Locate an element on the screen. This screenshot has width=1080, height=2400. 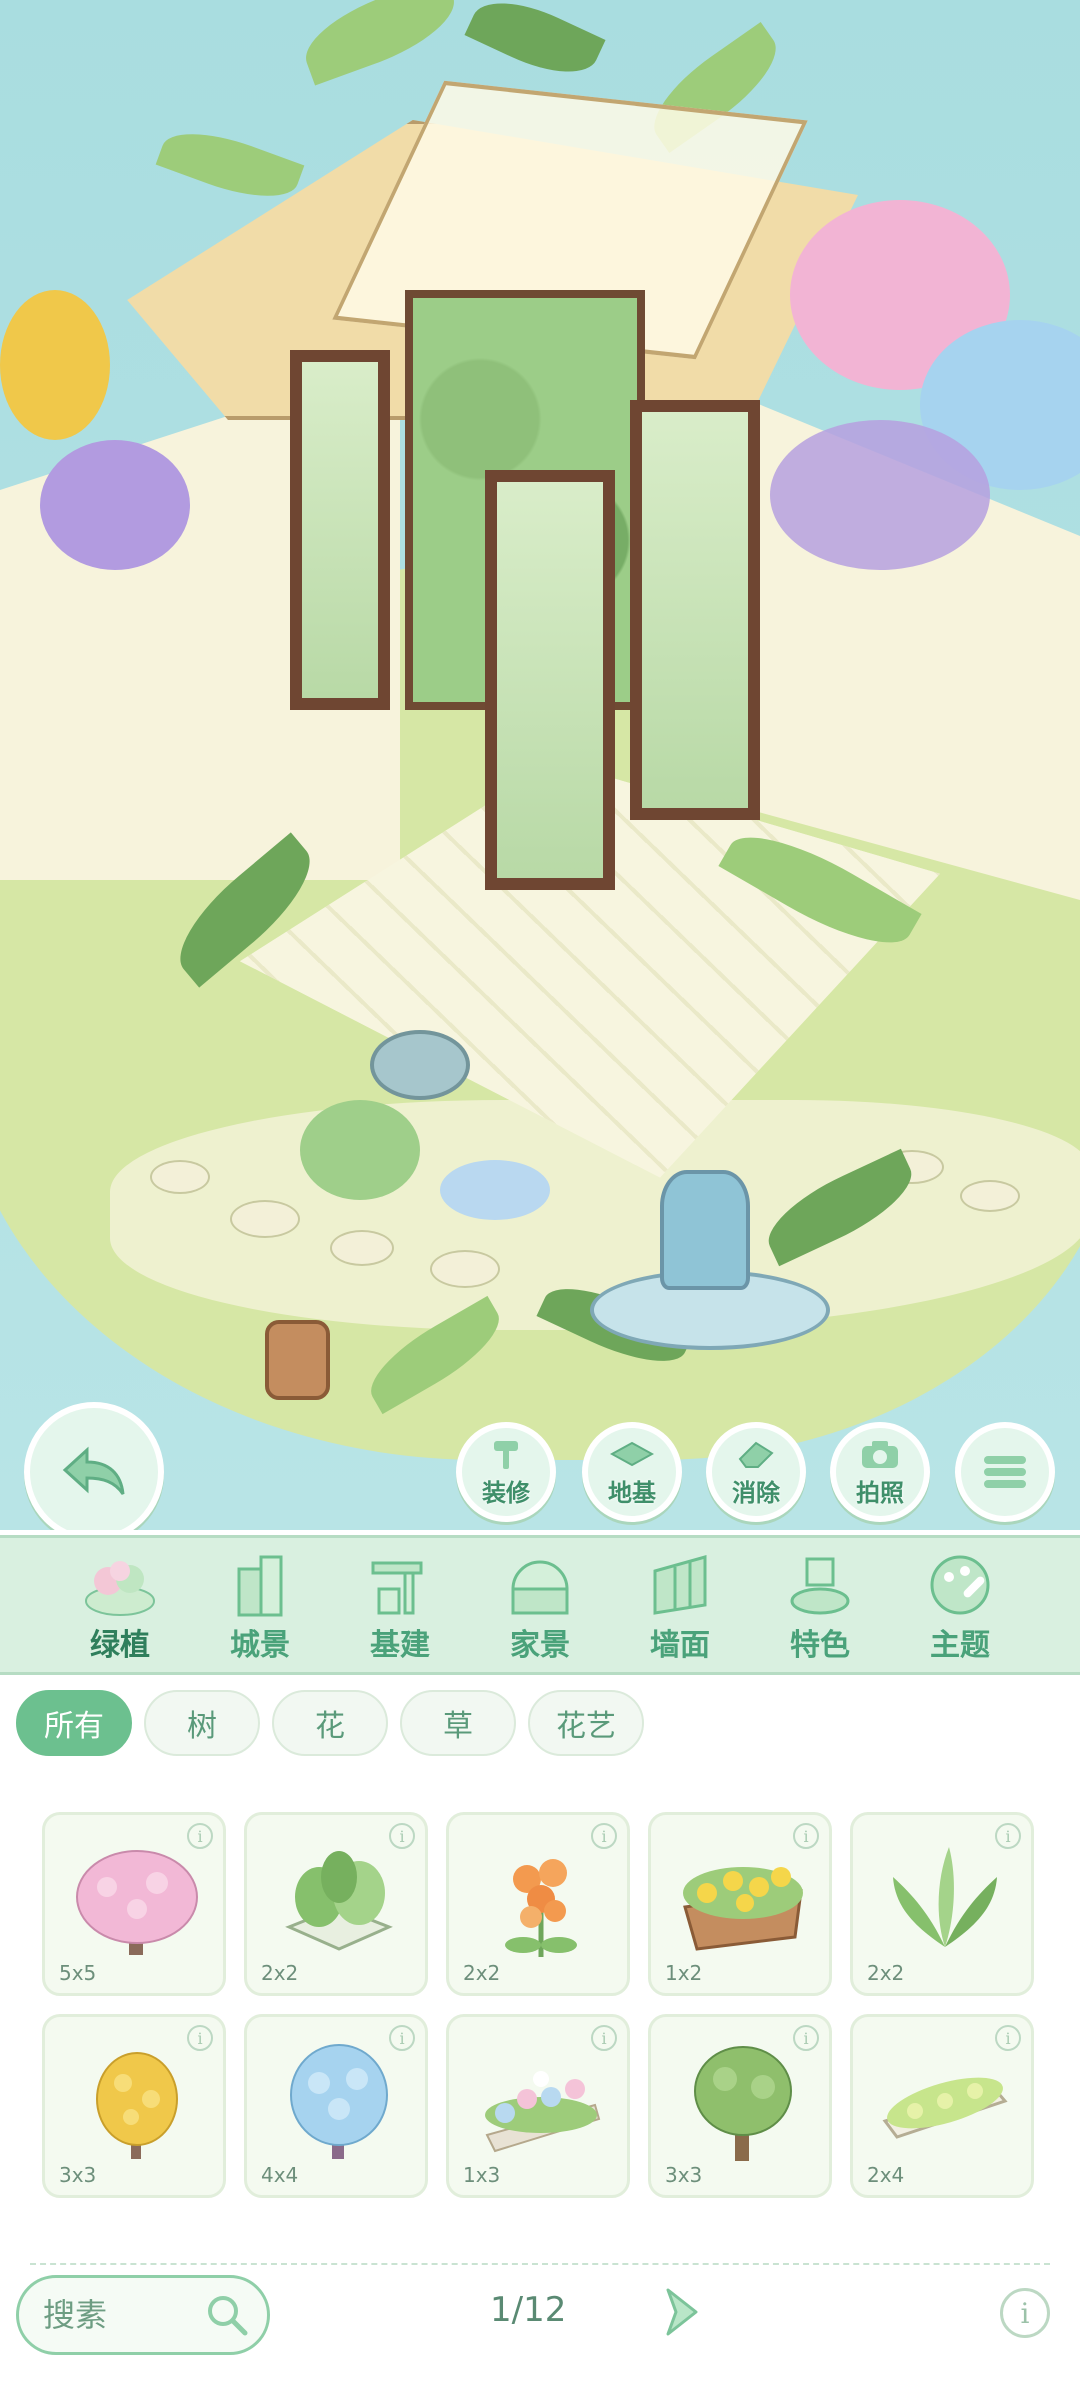
category-tab-walls: 墙面 is located at coordinates (680, 1601).